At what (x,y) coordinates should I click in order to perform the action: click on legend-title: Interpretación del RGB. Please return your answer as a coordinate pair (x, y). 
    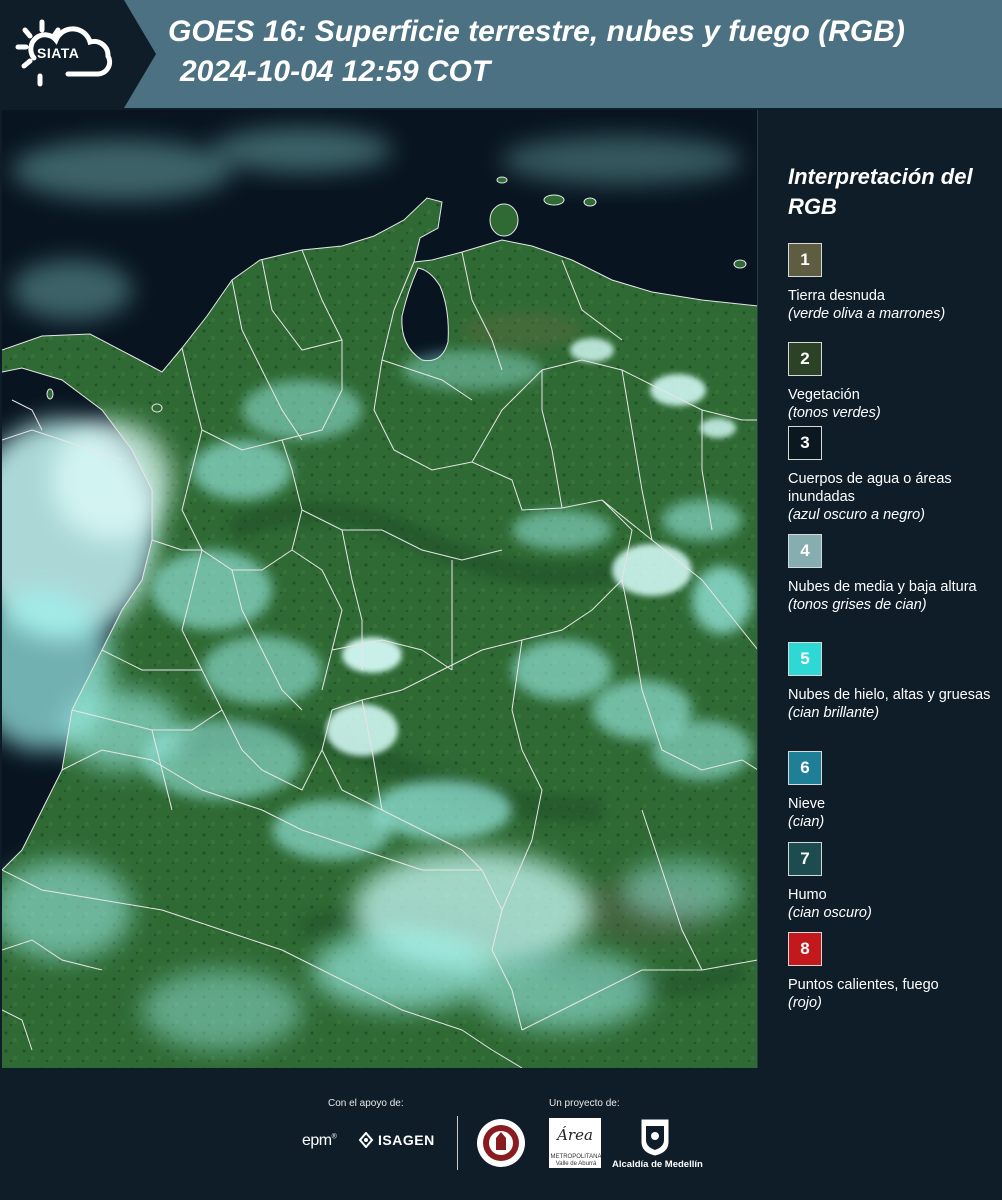
    Looking at the image, I should click on (880, 191).